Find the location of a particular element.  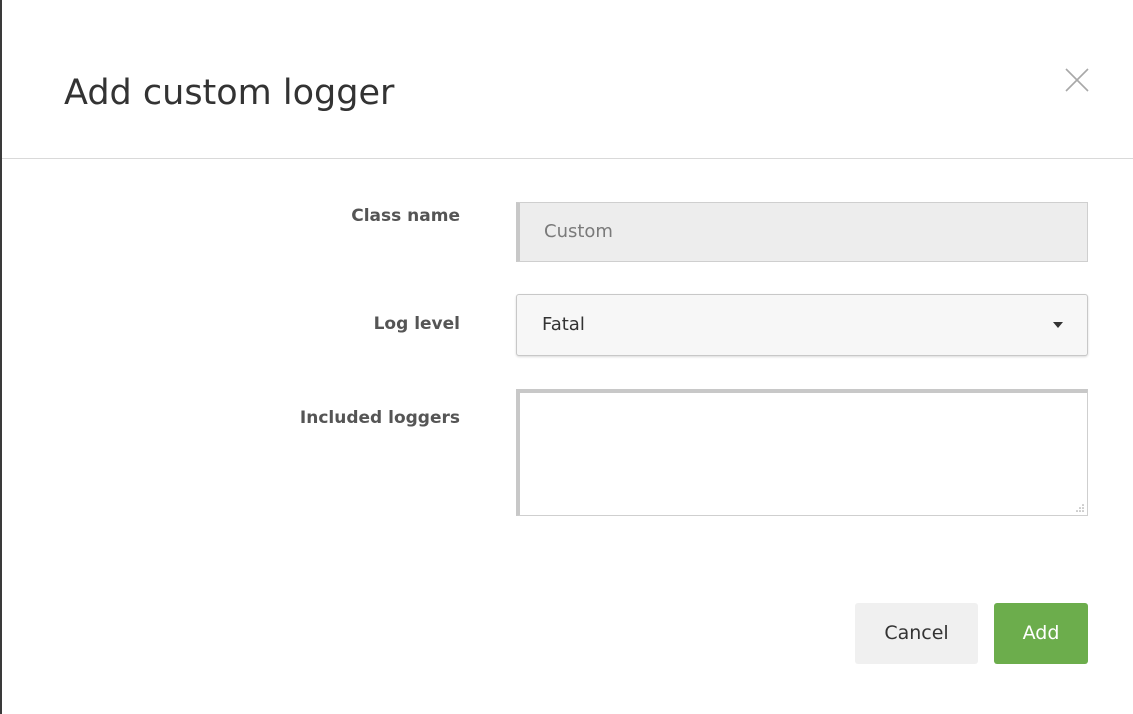

add-button: Add is located at coordinates (1041, 633).